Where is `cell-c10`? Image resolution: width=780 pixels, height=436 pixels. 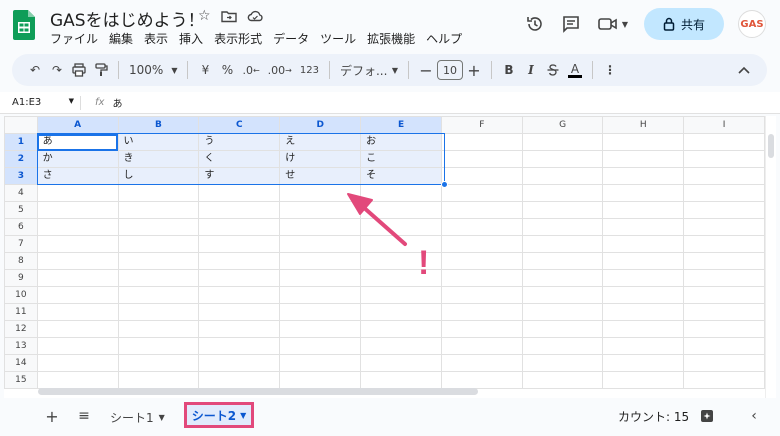 cell-c10 is located at coordinates (239, 295).